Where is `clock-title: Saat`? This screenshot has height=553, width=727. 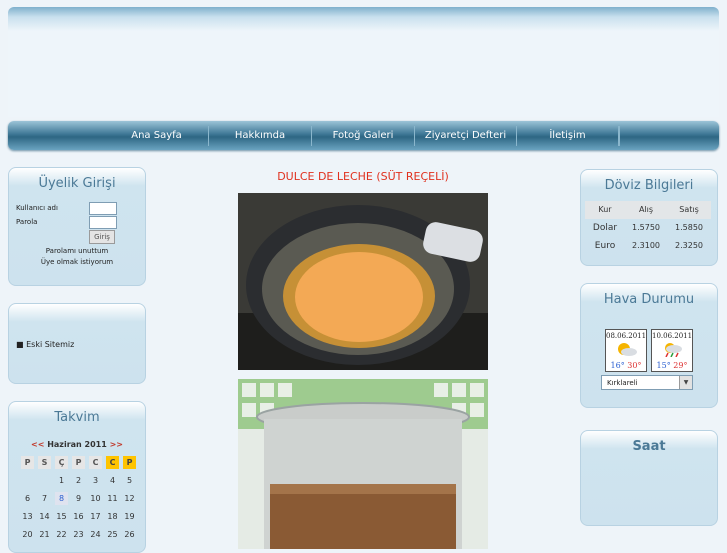 clock-title: Saat is located at coordinates (649, 446).